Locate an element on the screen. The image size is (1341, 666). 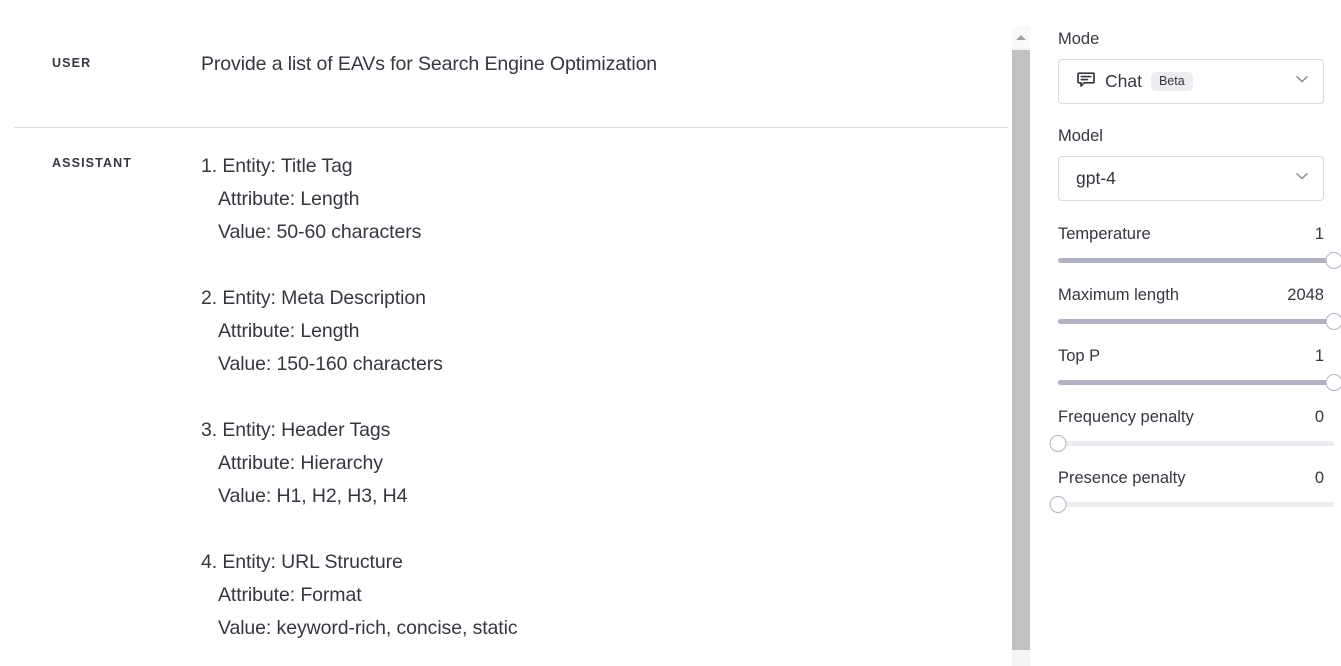
chat-scrollbar is located at coordinates (1021, 346).